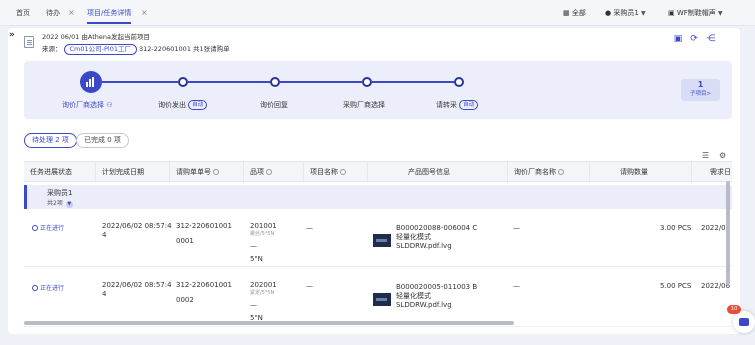 The height and width of the screenshot is (345, 755). What do you see at coordinates (436, 237) in the screenshot?
I see `product-info: B000020088-006004 C 轻量化模式 SLDDRW.pdf.lvg` at bounding box center [436, 237].